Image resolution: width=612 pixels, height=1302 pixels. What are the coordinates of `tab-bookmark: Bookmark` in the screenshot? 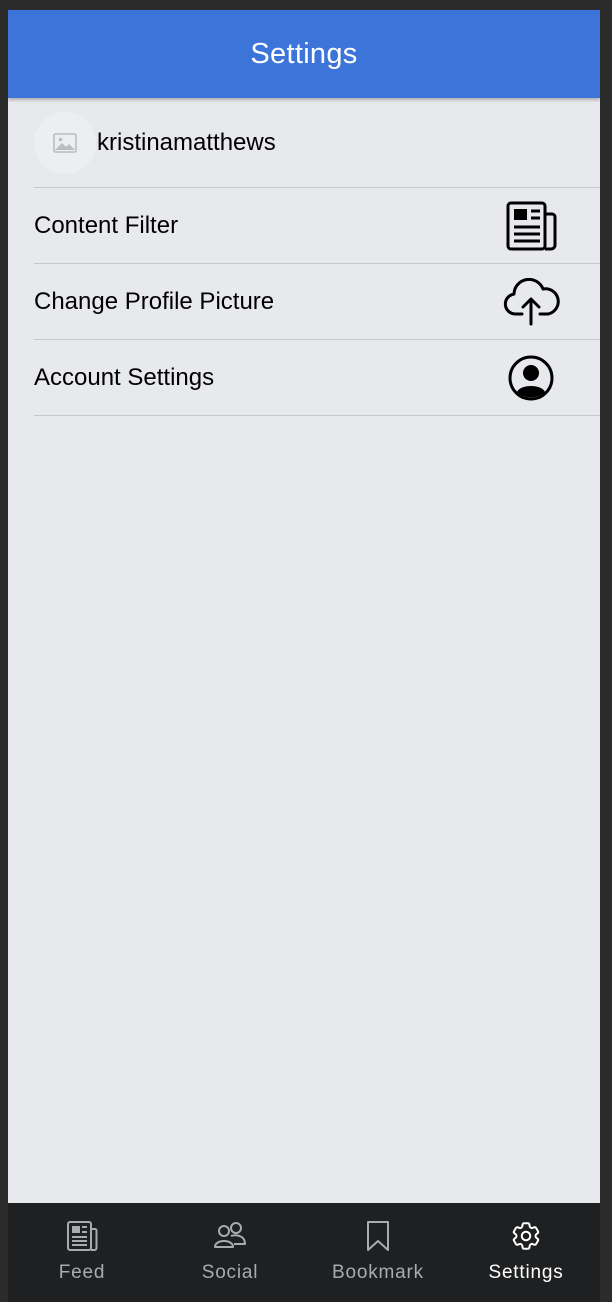 It's located at (378, 1252).